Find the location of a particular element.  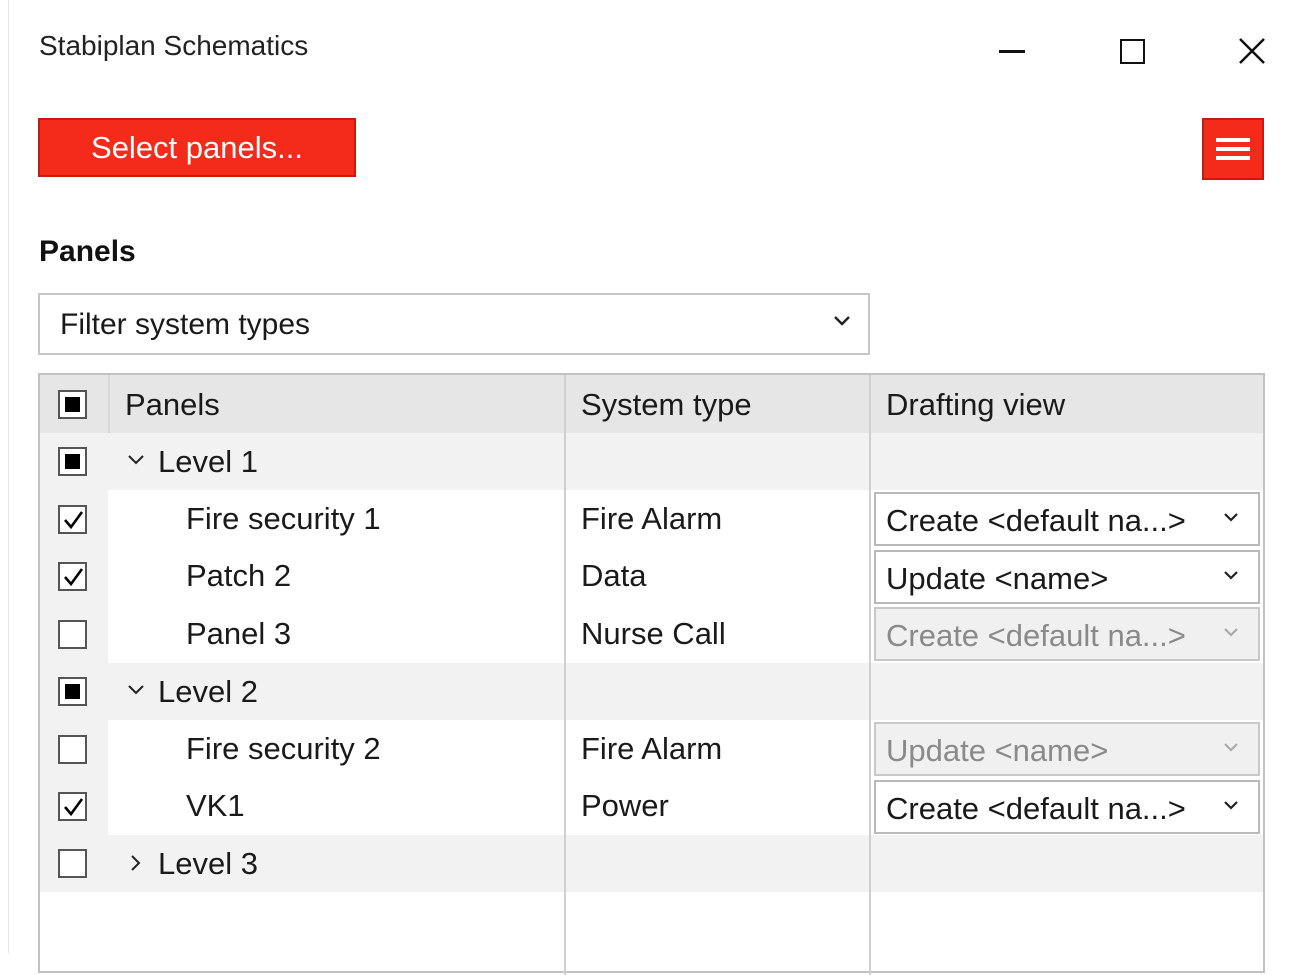

filter-system-types-dropdown: Filter system types is located at coordinates (454, 324).